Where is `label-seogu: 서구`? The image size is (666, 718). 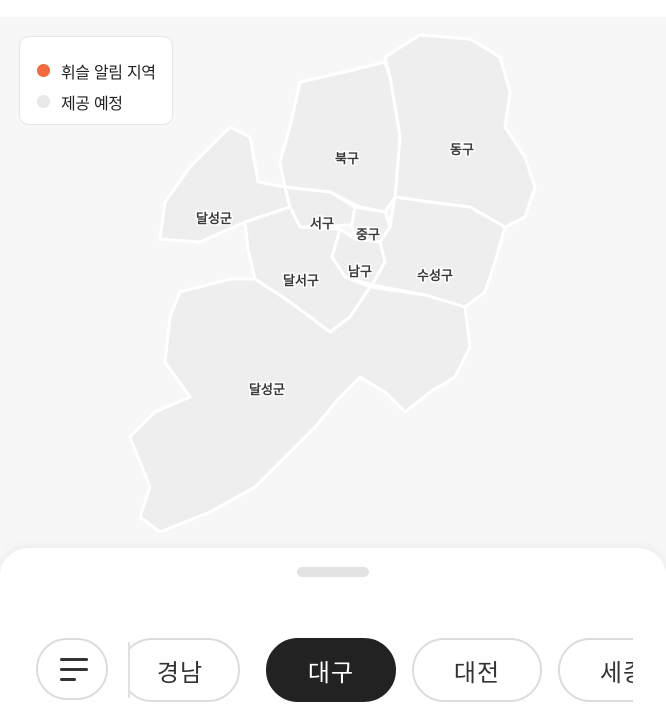
label-seogu: 서구 is located at coordinates (322, 224).